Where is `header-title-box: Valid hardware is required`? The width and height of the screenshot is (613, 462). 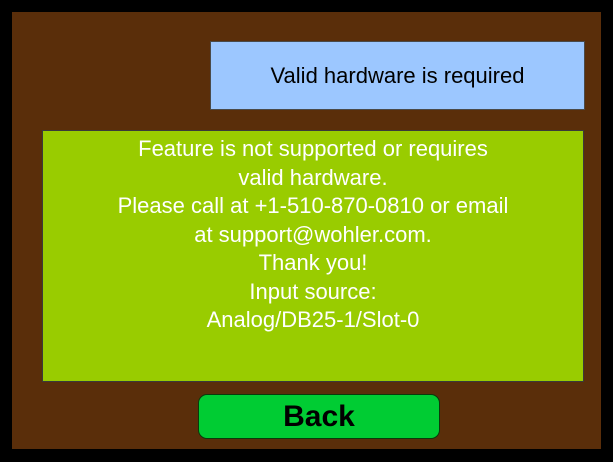
header-title-box: Valid hardware is required is located at coordinates (397, 75).